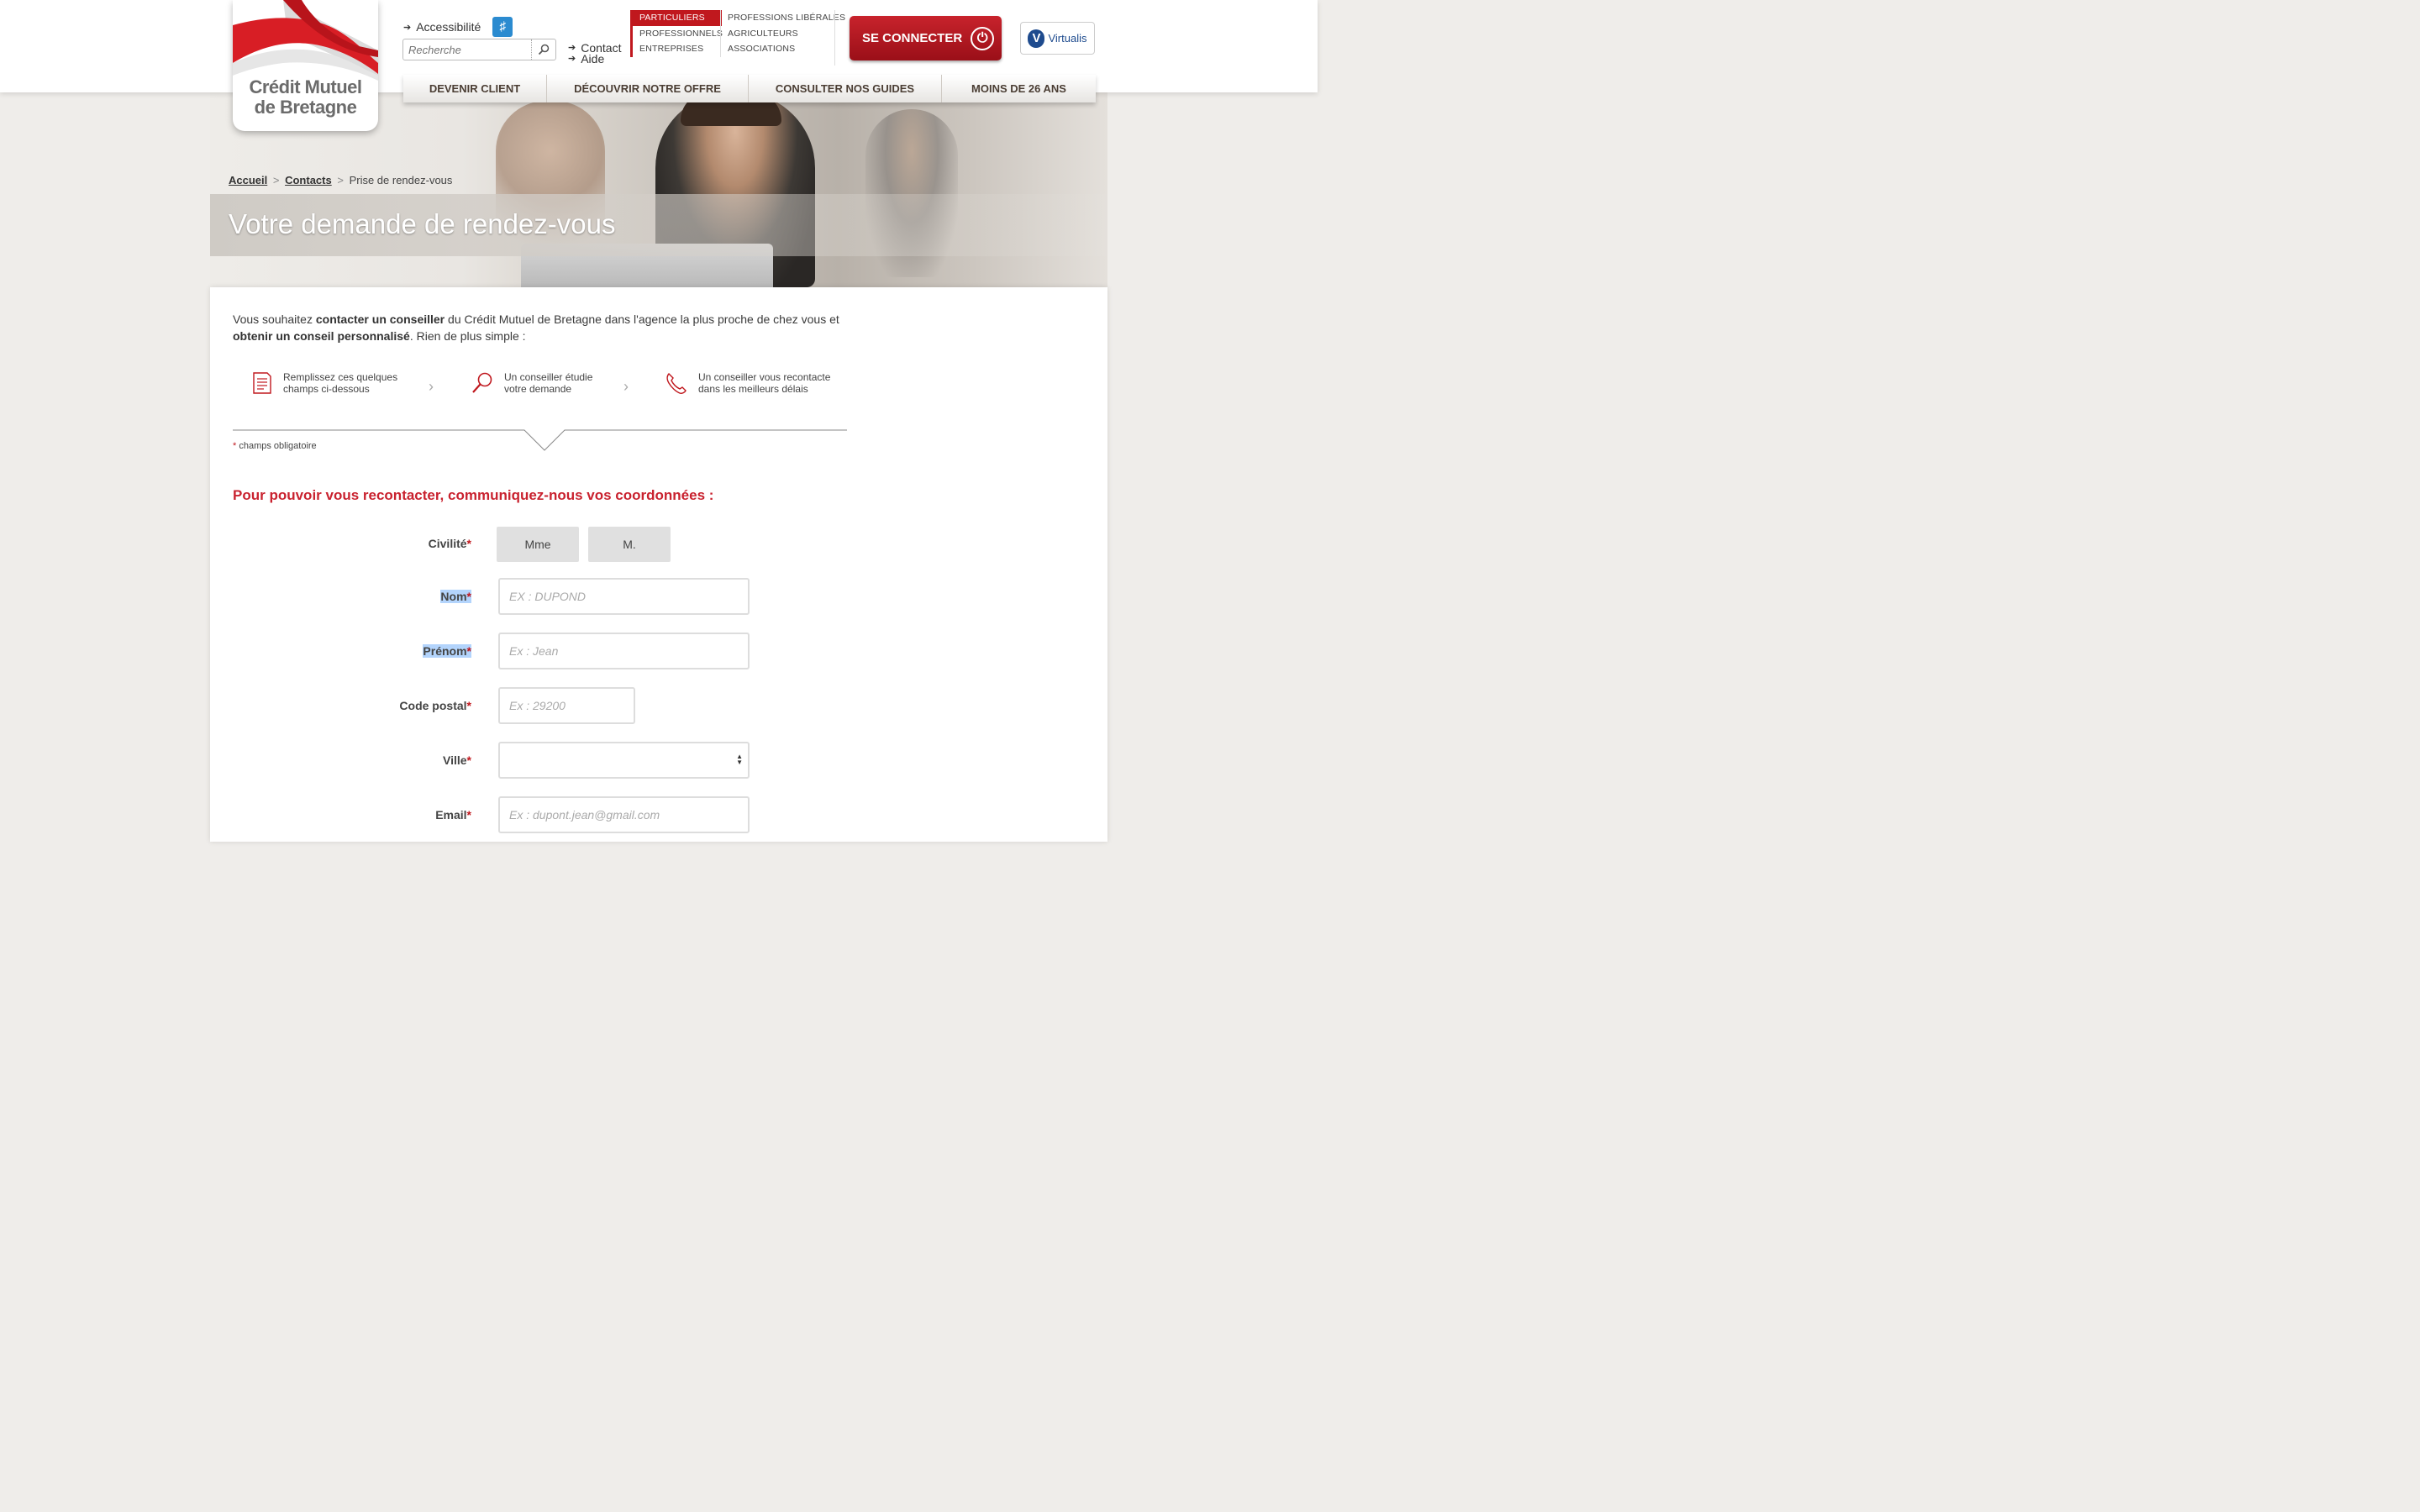 This screenshot has height=1512, width=2420. Describe the element at coordinates (624, 815) in the screenshot. I see `email-input` at that location.